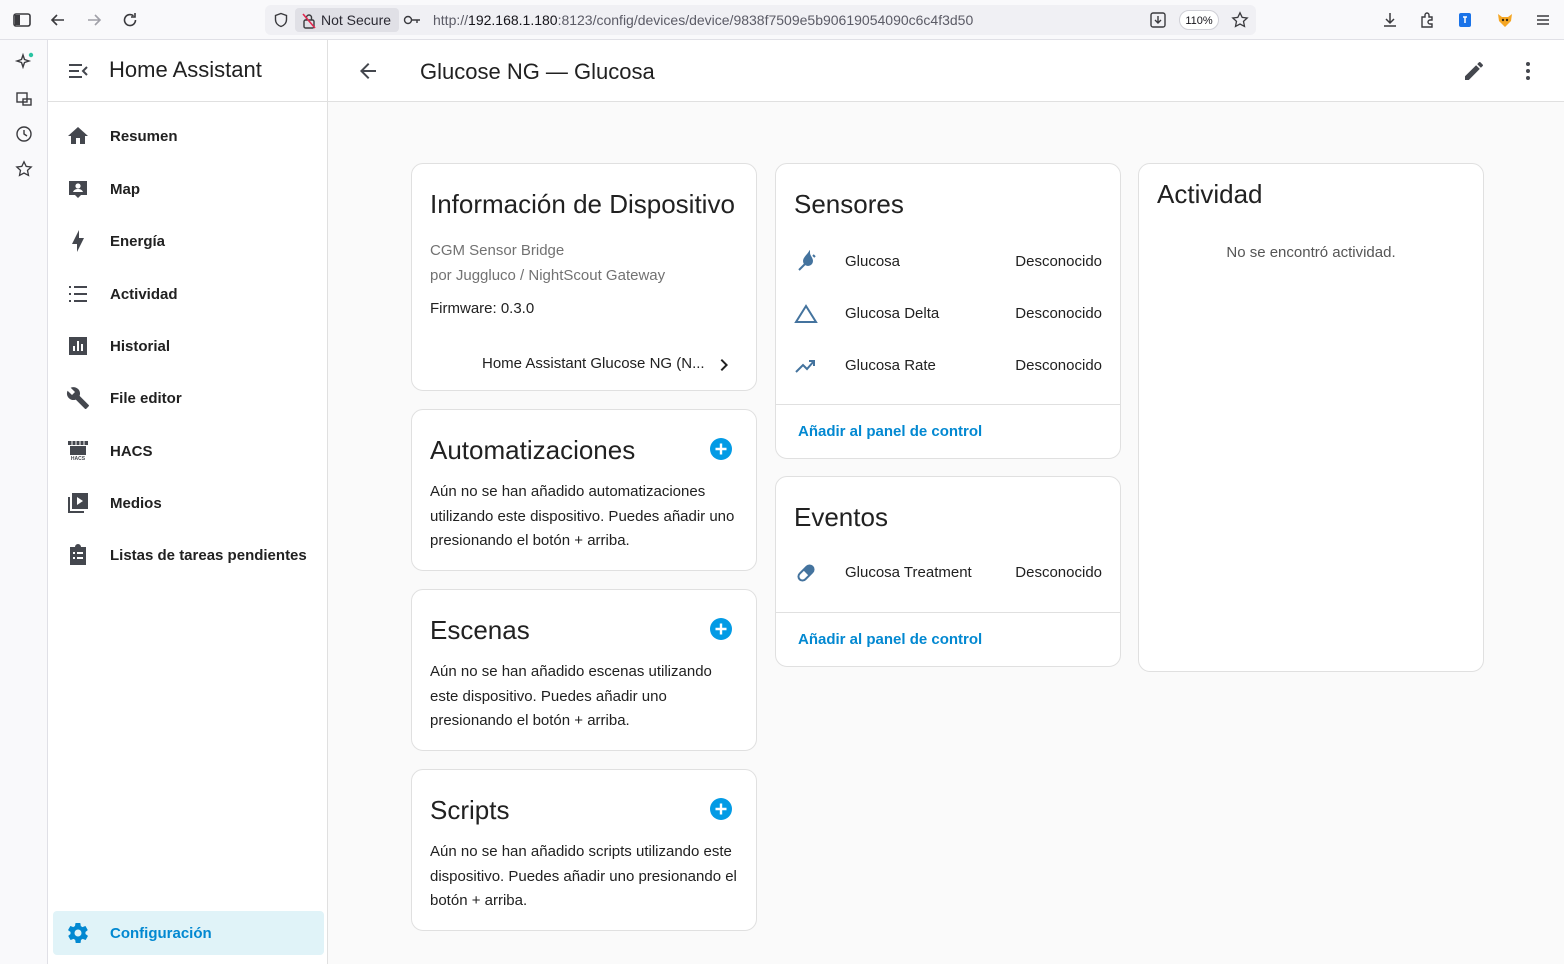 Image resolution: width=1564 pixels, height=964 pixels. I want to click on browser-vertical-sidebar, so click(24, 502).